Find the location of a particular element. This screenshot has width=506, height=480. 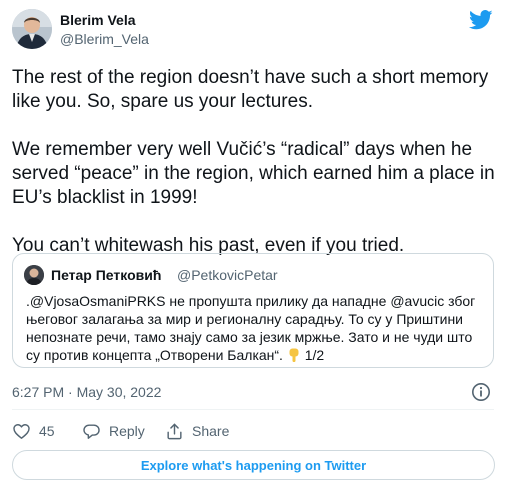

quoted-author-name: Петар Петковић is located at coordinates (106, 275).